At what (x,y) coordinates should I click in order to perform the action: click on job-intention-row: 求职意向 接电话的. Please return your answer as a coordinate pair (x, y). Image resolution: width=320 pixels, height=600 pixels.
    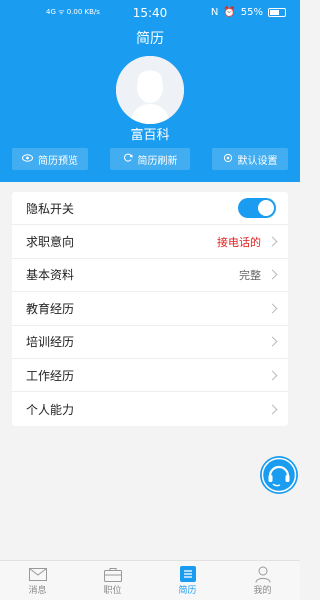
    Looking at the image, I should click on (150, 242).